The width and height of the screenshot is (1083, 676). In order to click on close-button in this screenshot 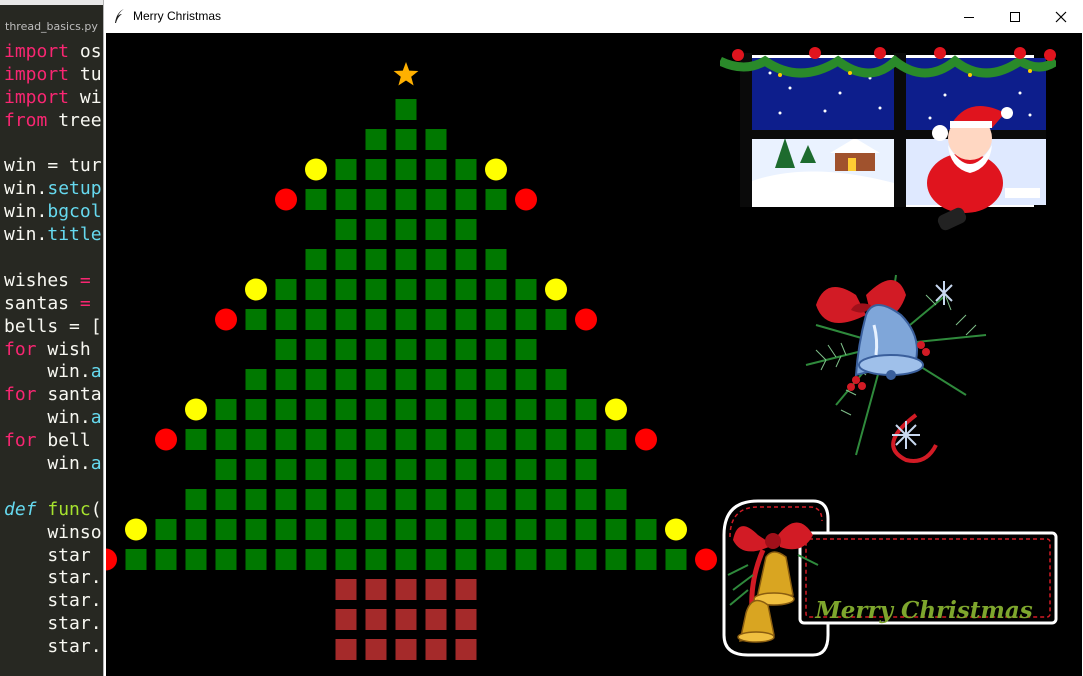, I will do `click(1060, 16)`.